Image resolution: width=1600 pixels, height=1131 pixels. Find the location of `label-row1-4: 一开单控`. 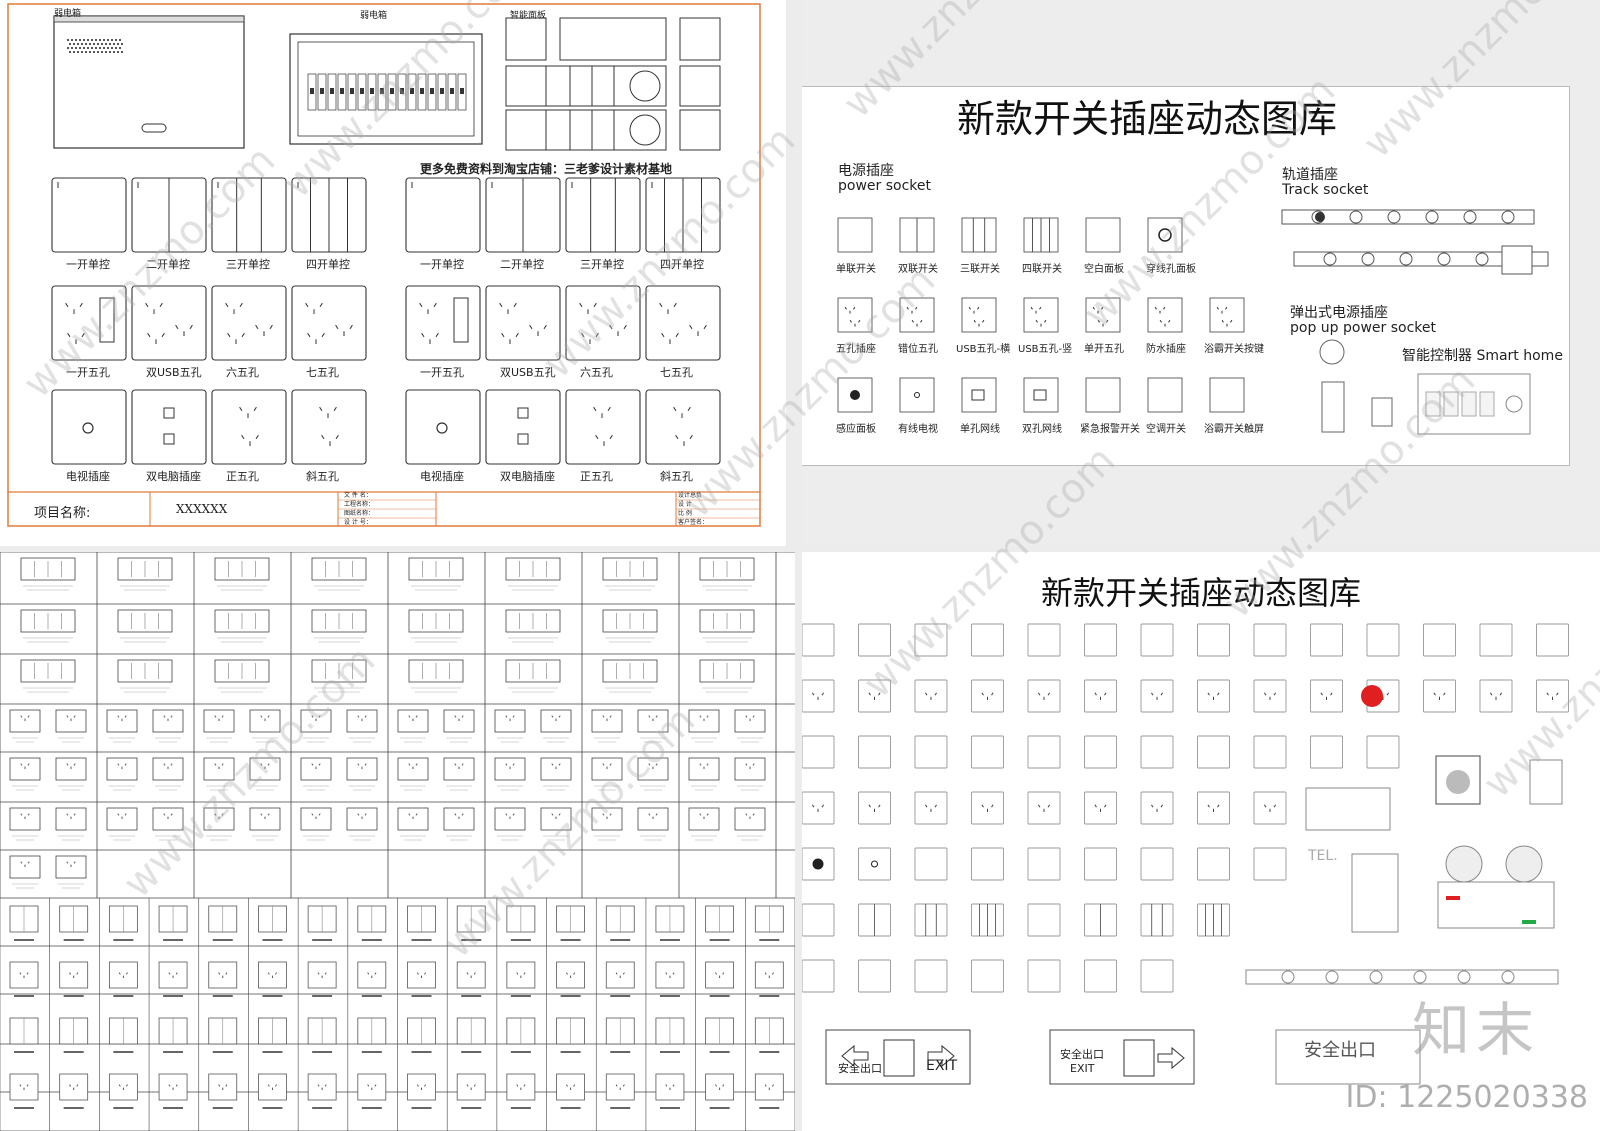

label-row1-4: 一开单控 is located at coordinates (442, 264).